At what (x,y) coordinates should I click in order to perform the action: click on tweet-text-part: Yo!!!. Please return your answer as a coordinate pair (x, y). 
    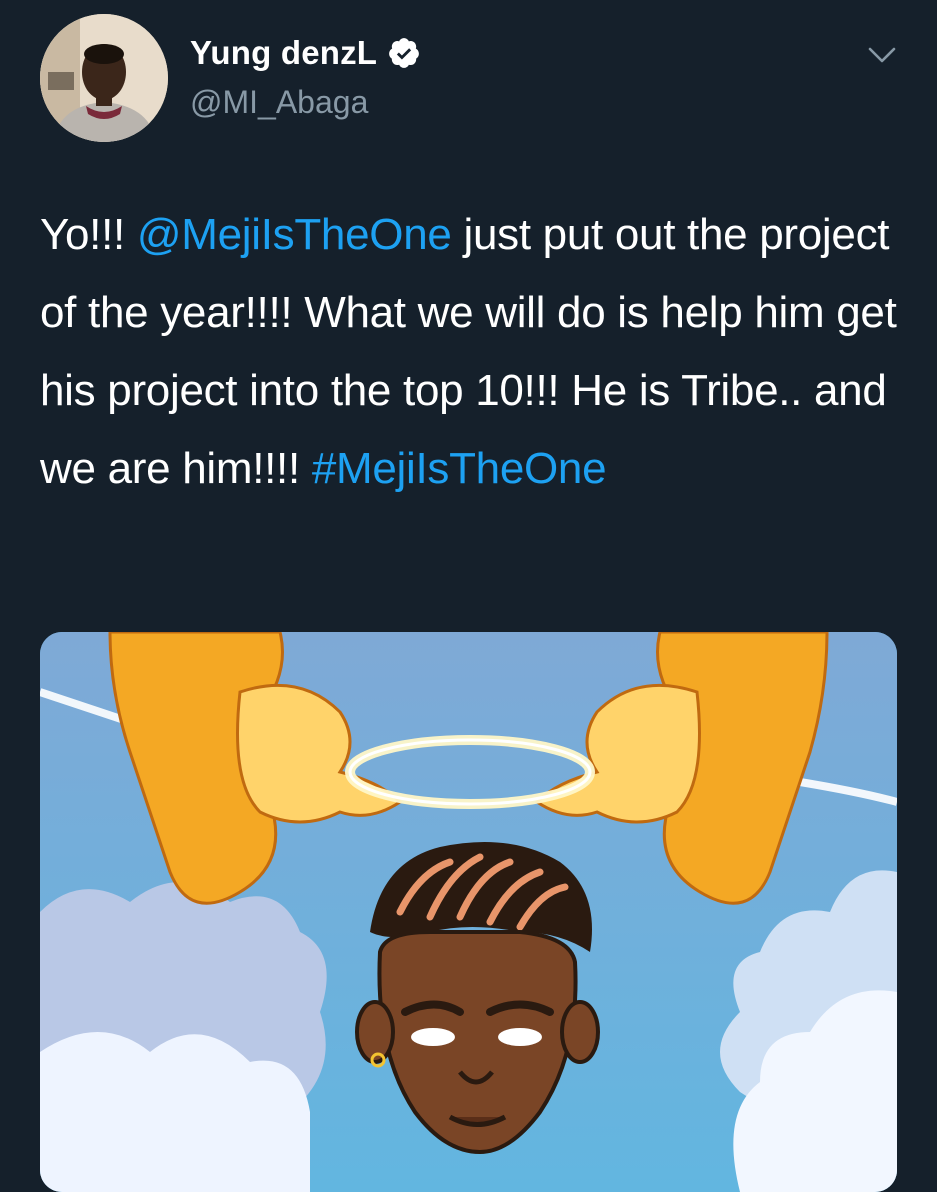
    Looking at the image, I should click on (88, 234).